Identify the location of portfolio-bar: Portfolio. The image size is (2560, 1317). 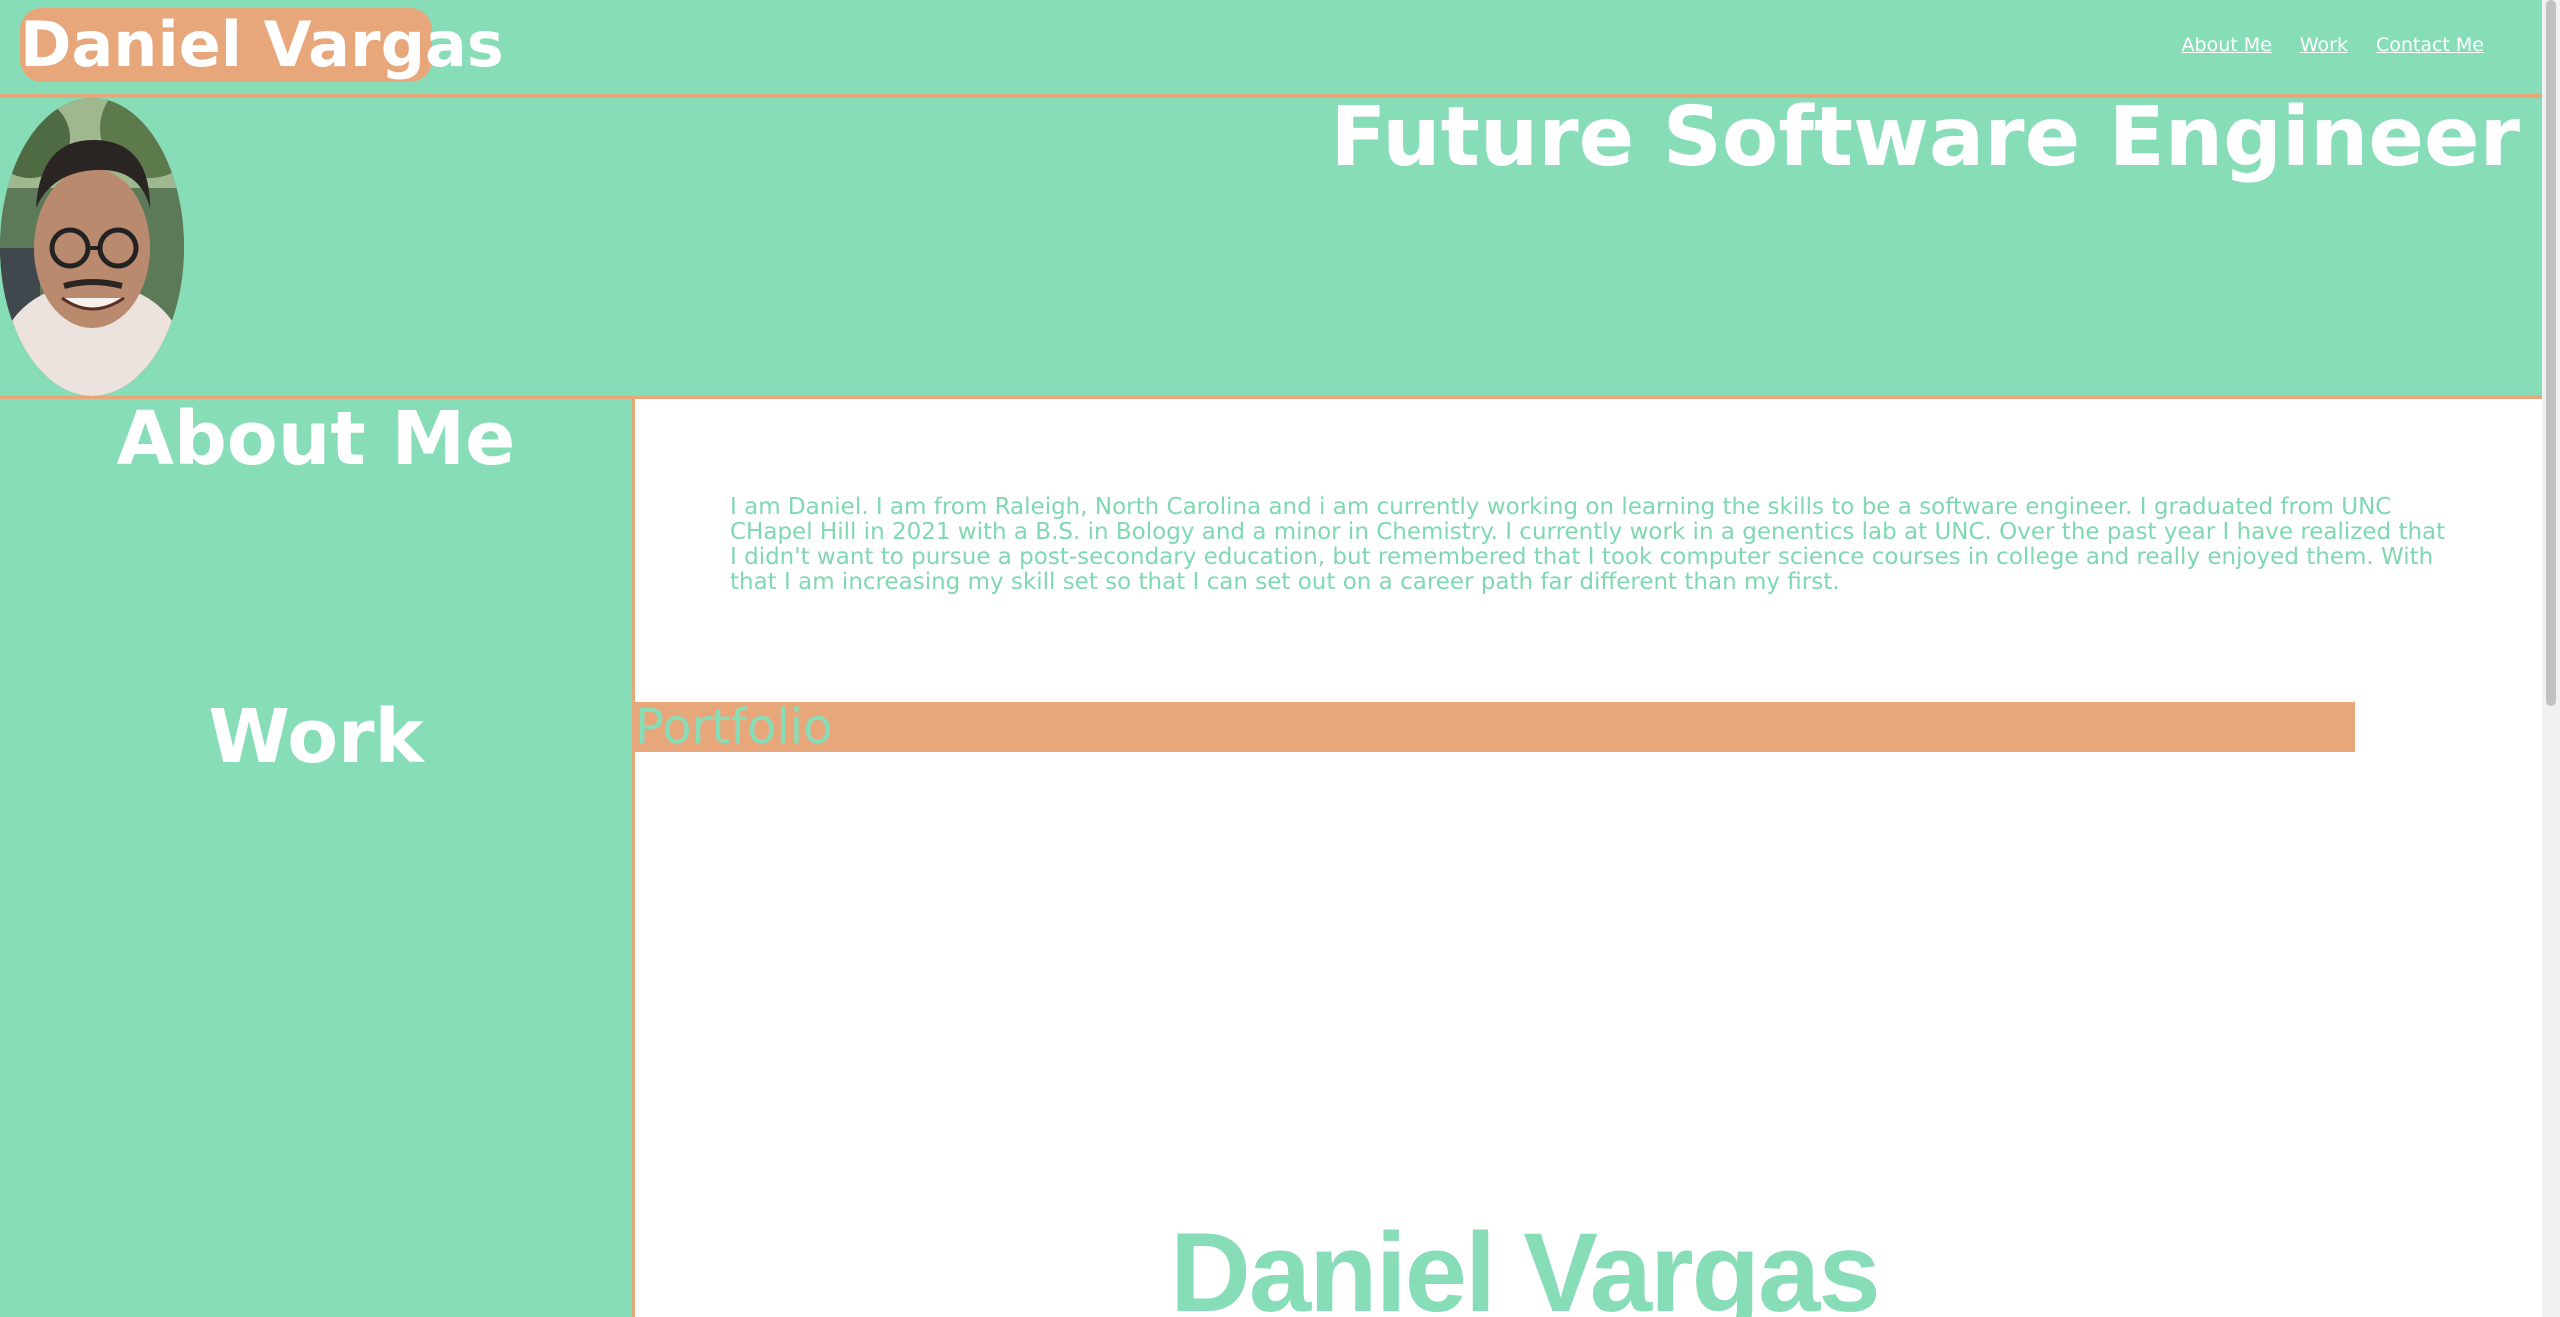
(1495, 727).